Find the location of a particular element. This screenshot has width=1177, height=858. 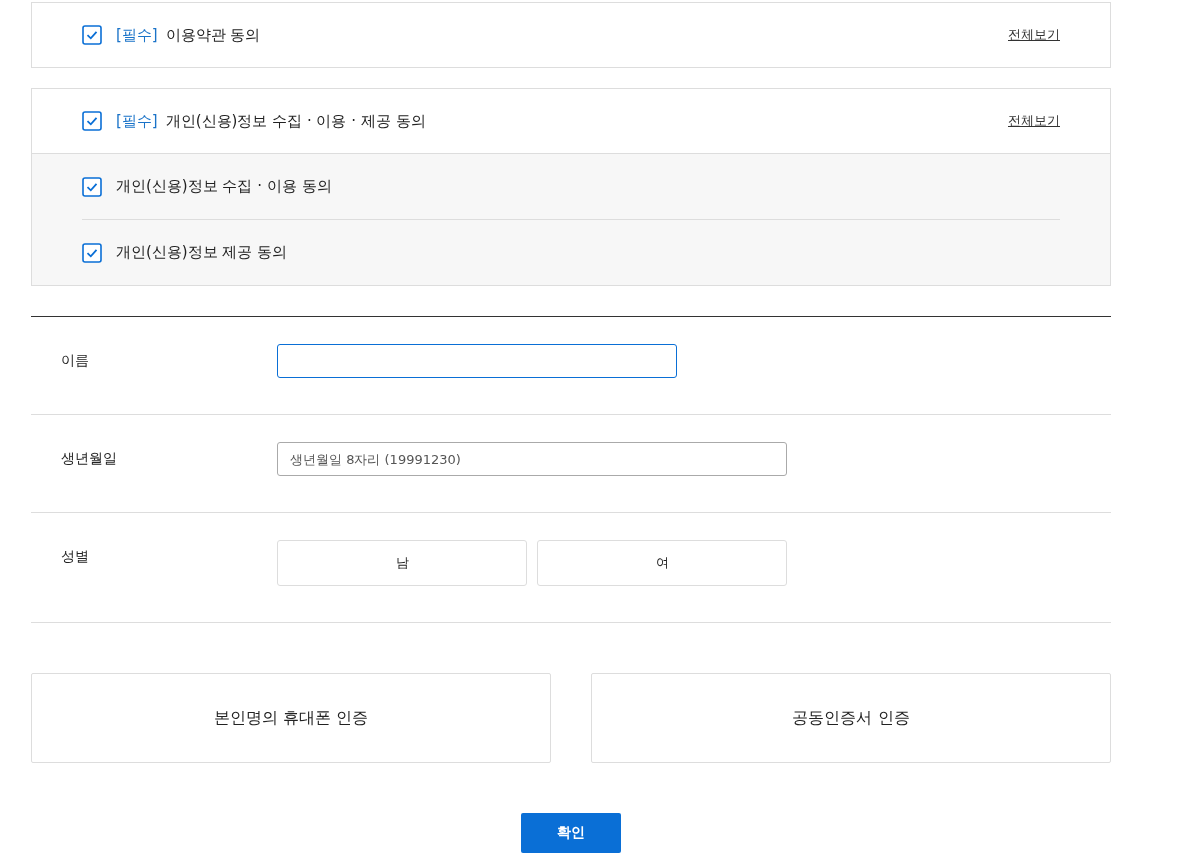

agreement-label: 개인(신용)정보 제공 동의 is located at coordinates (202, 252).